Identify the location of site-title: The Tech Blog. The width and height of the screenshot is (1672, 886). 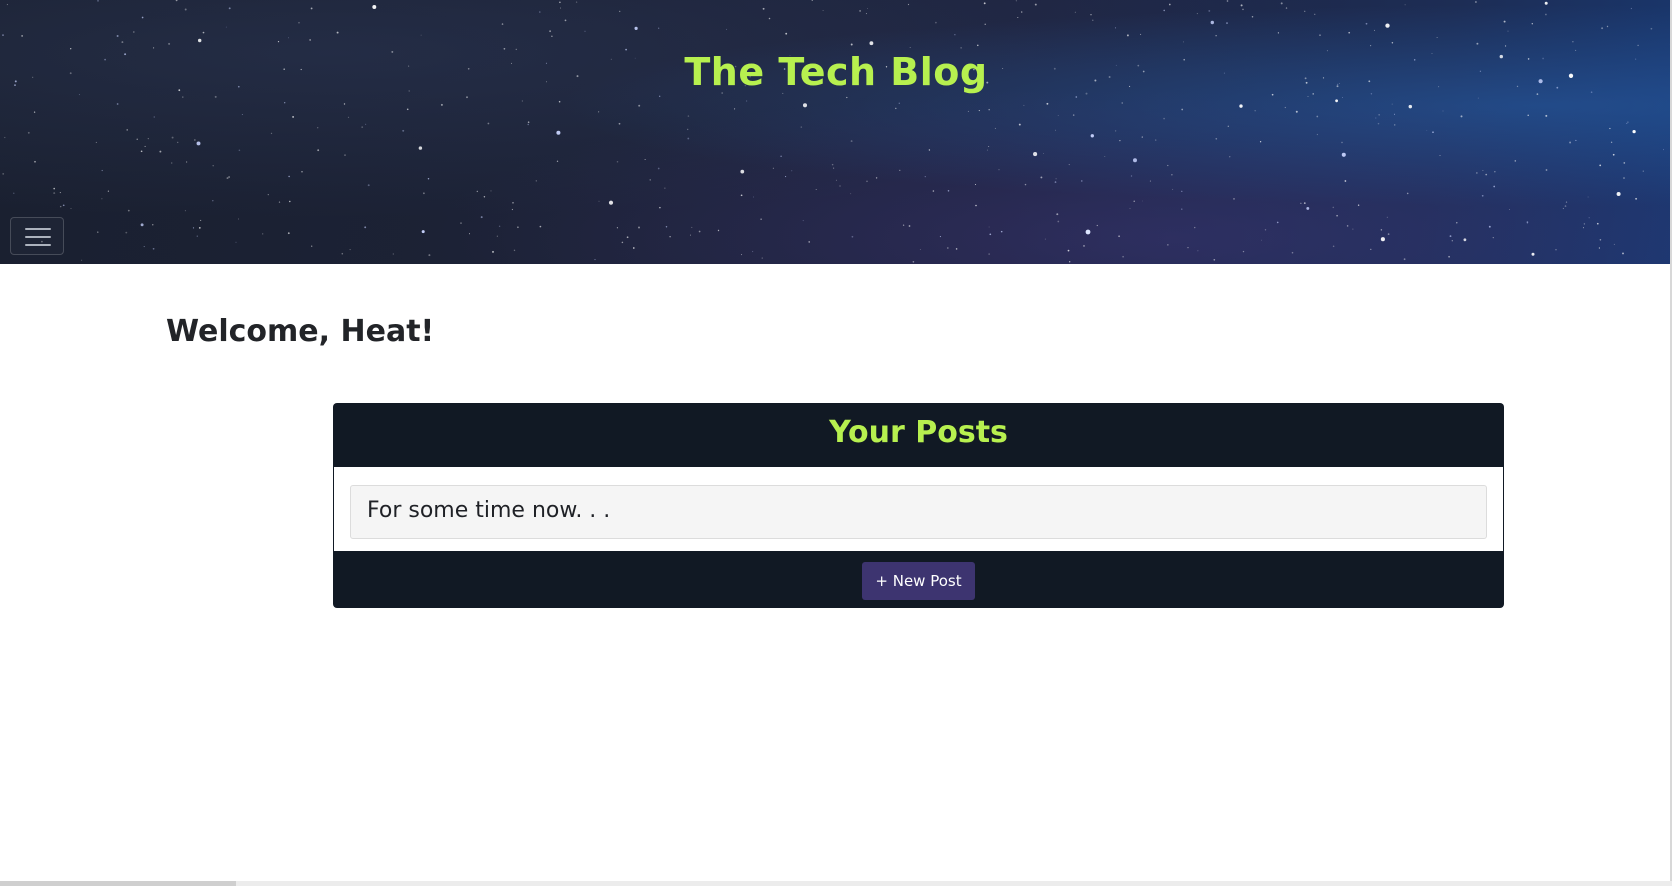
(836, 72).